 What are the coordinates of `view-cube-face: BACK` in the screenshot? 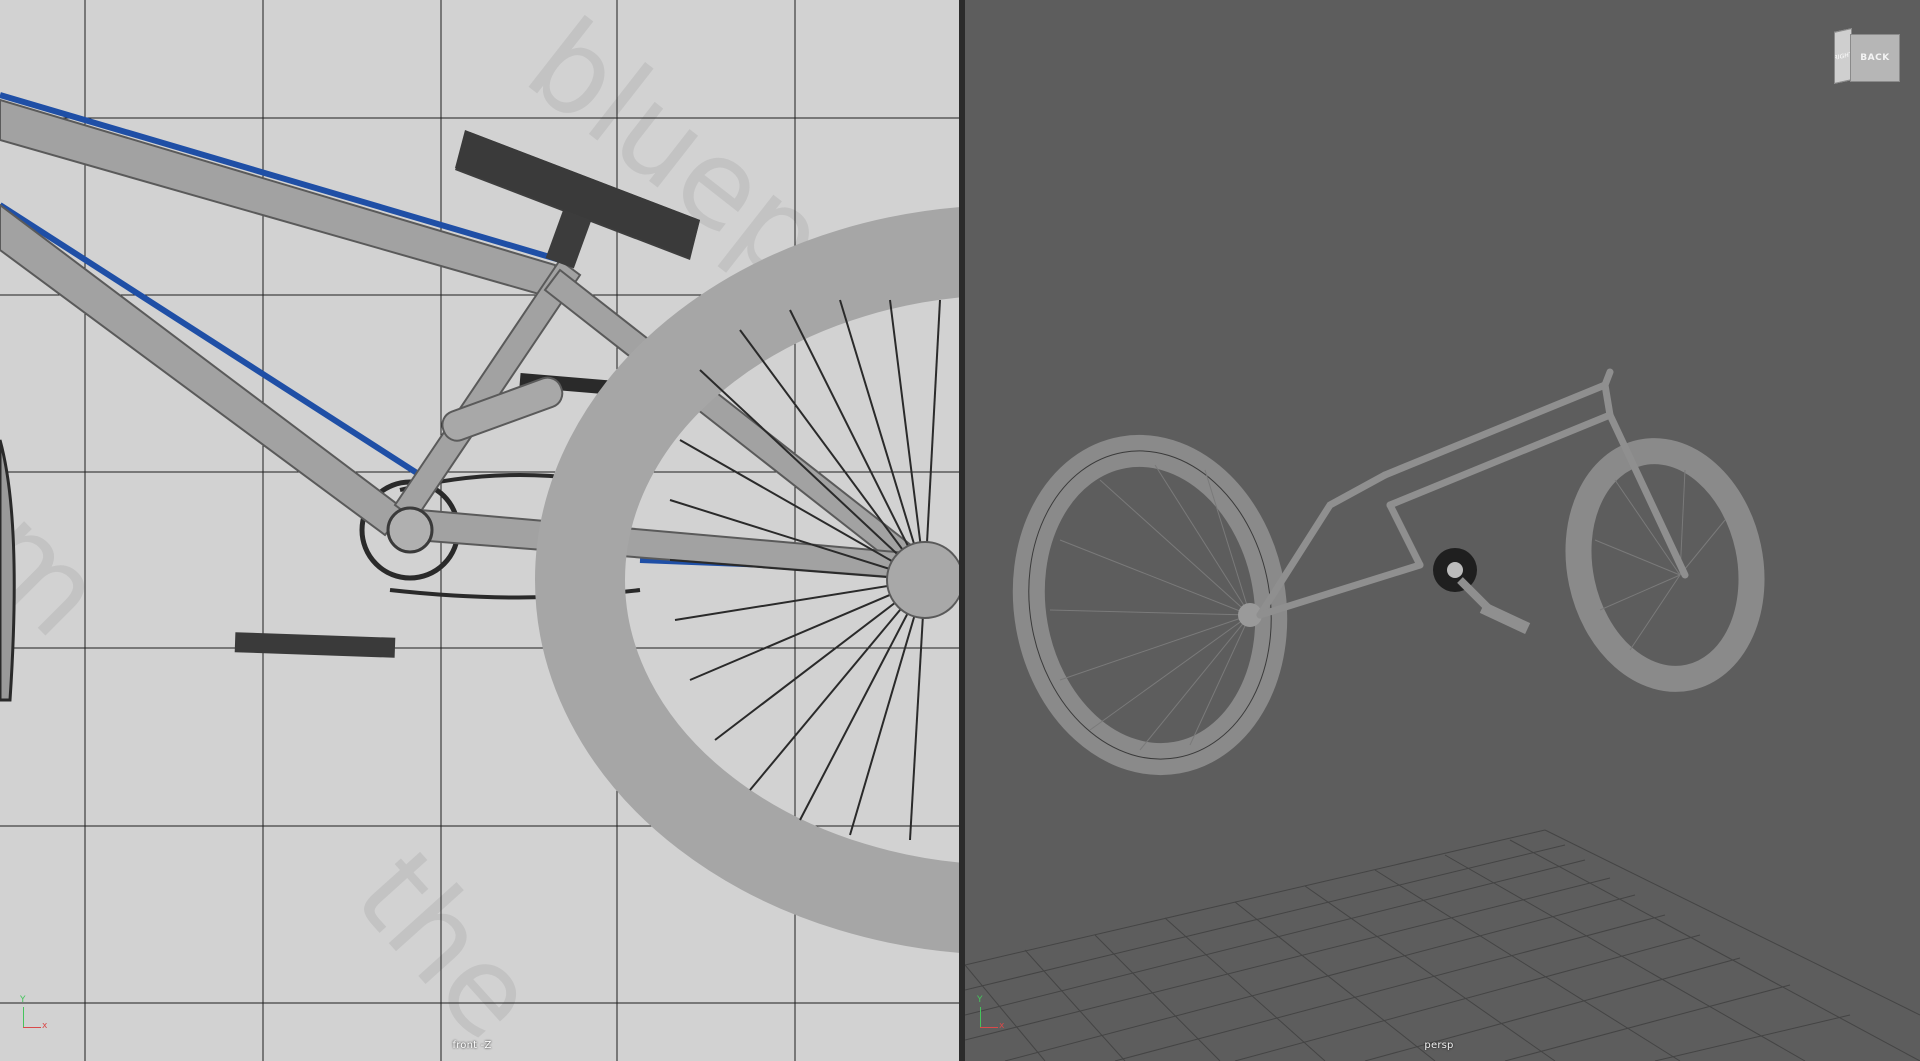 It's located at (1875, 58).